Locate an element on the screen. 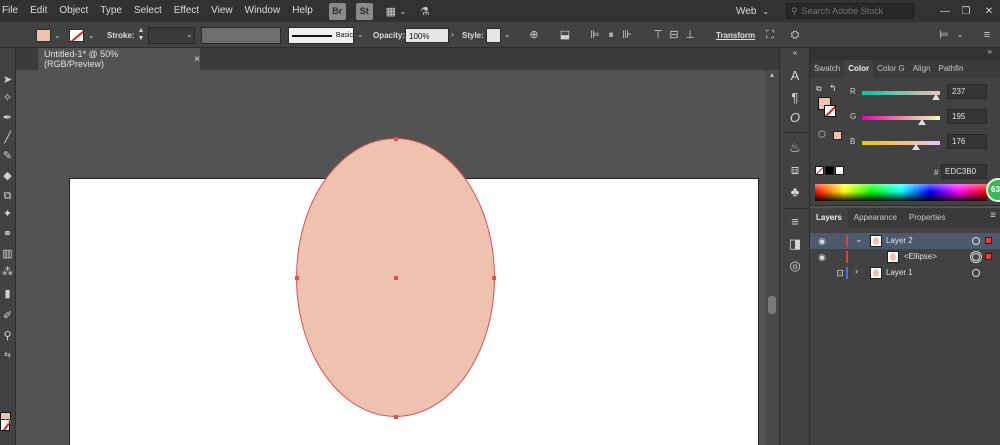 Image resolution: width=1000 pixels, height=445 pixels. document-setup-icon: ⬓ is located at coordinates (565, 35).